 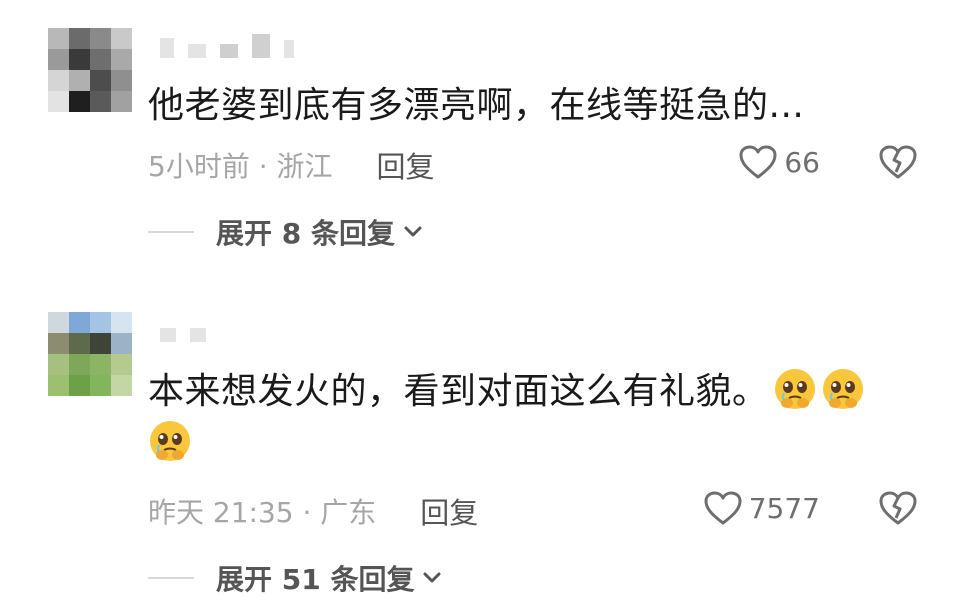 What do you see at coordinates (315, 579) in the screenshot?
I see `expand-replies-label: 展开 51 条回复` at bounding box center [315, 579].